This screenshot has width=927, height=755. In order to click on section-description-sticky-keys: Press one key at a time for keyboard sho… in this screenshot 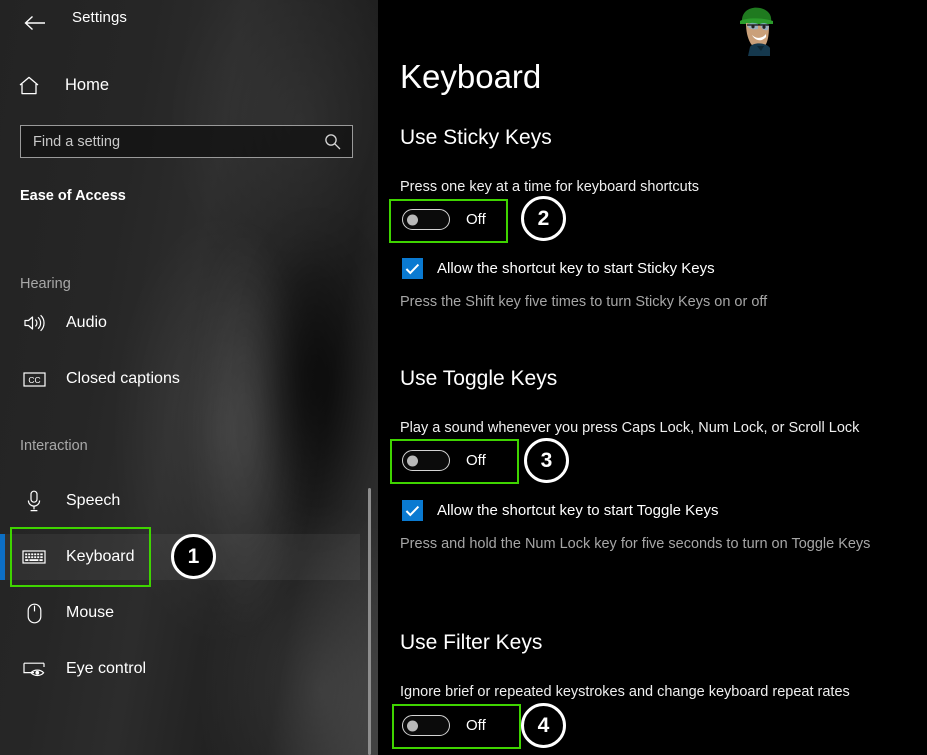, I will do `click(549, 187)`.